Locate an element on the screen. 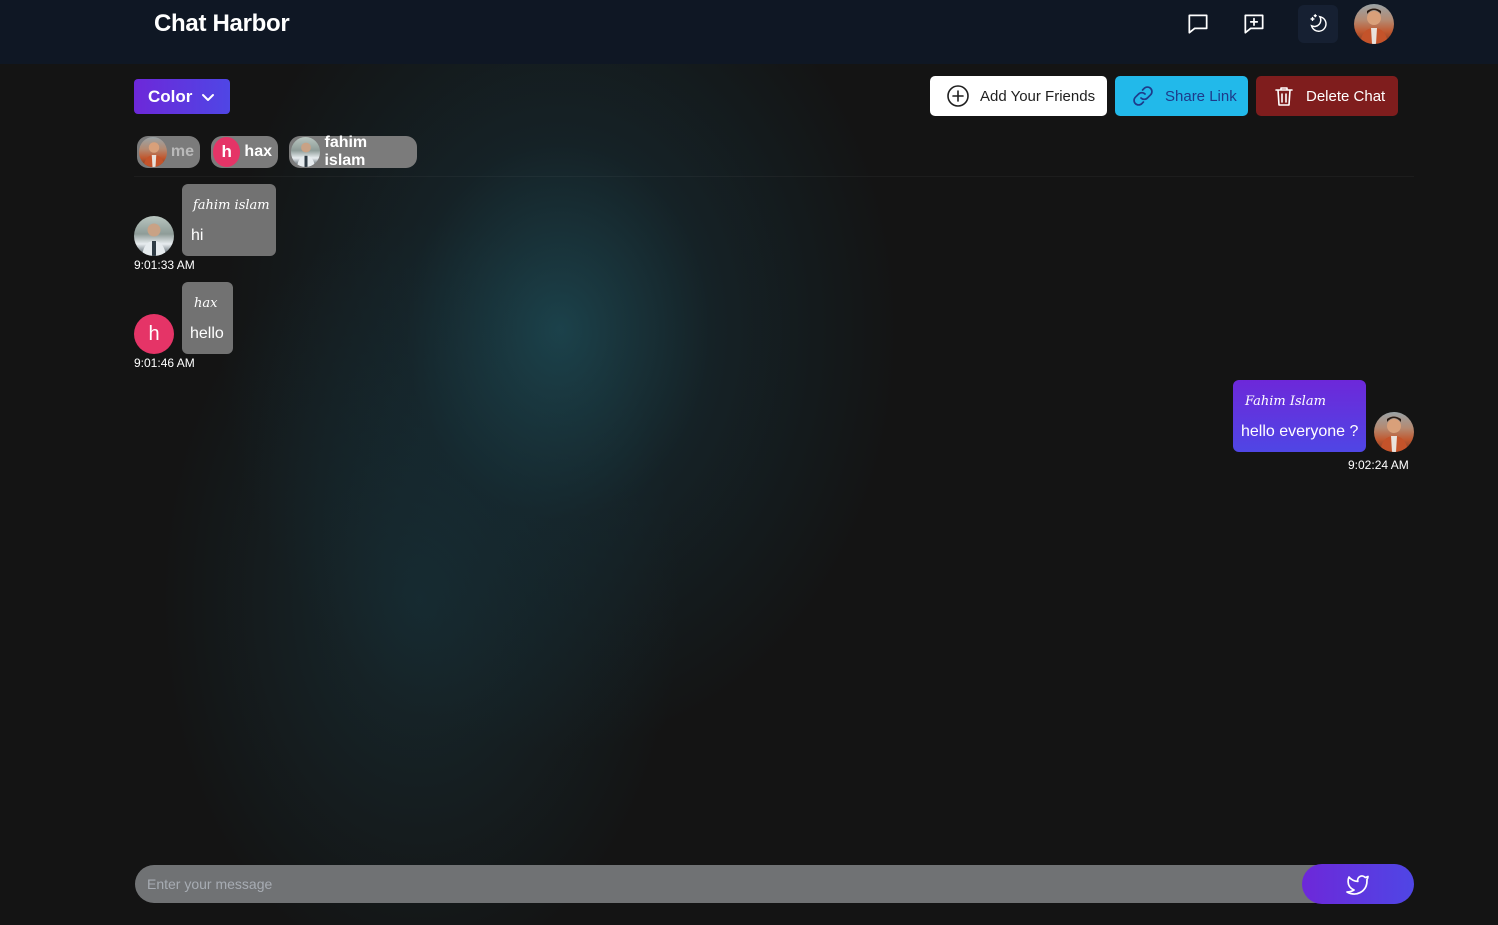 The height and width of the screenshot is (925, 1498). chat-bubble-icon is located at coordinates (1198, 24).